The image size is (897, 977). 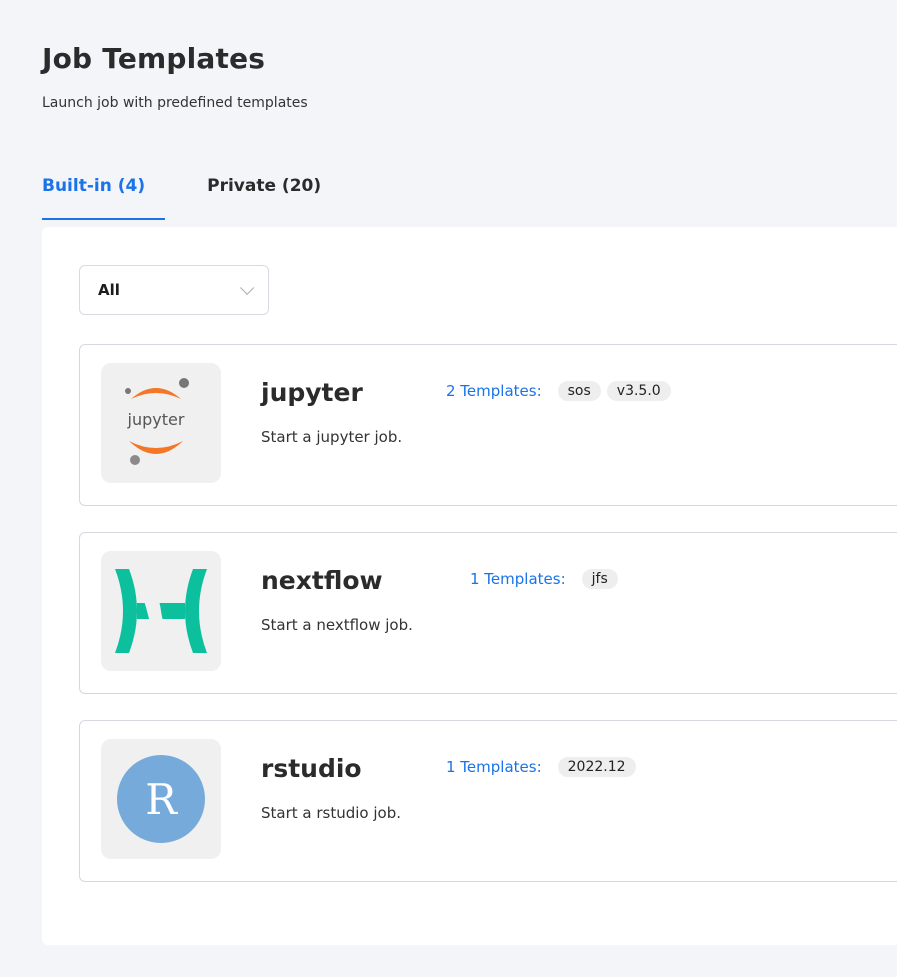 What do you see at coordinates (156, 419) in the screenshot?
I see `svg-text: jupyter` at bounding box center [156, 419].